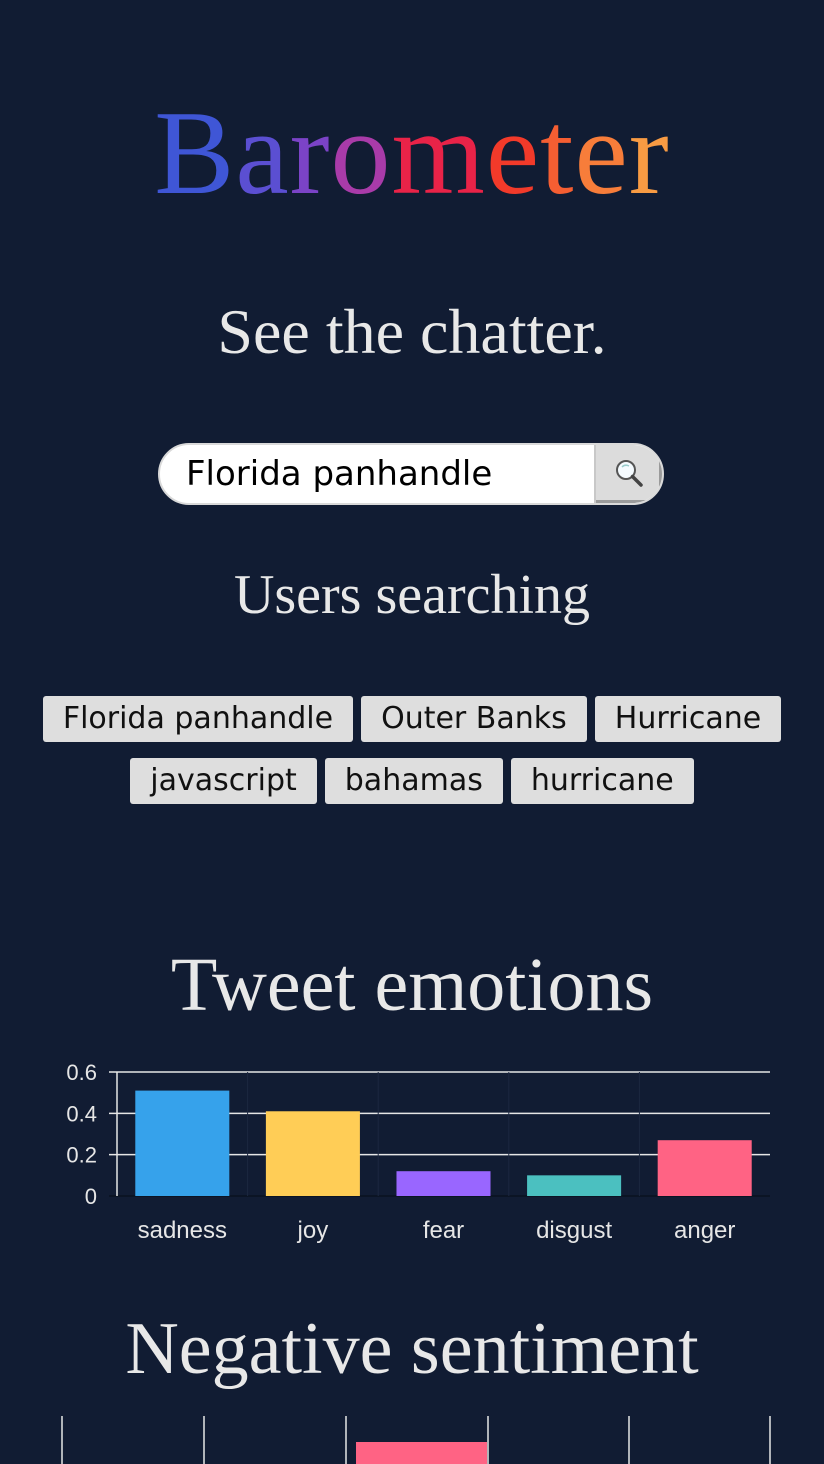 The image size is (824, 1464). I want to click on magnifier-icon, so click(629, 474).